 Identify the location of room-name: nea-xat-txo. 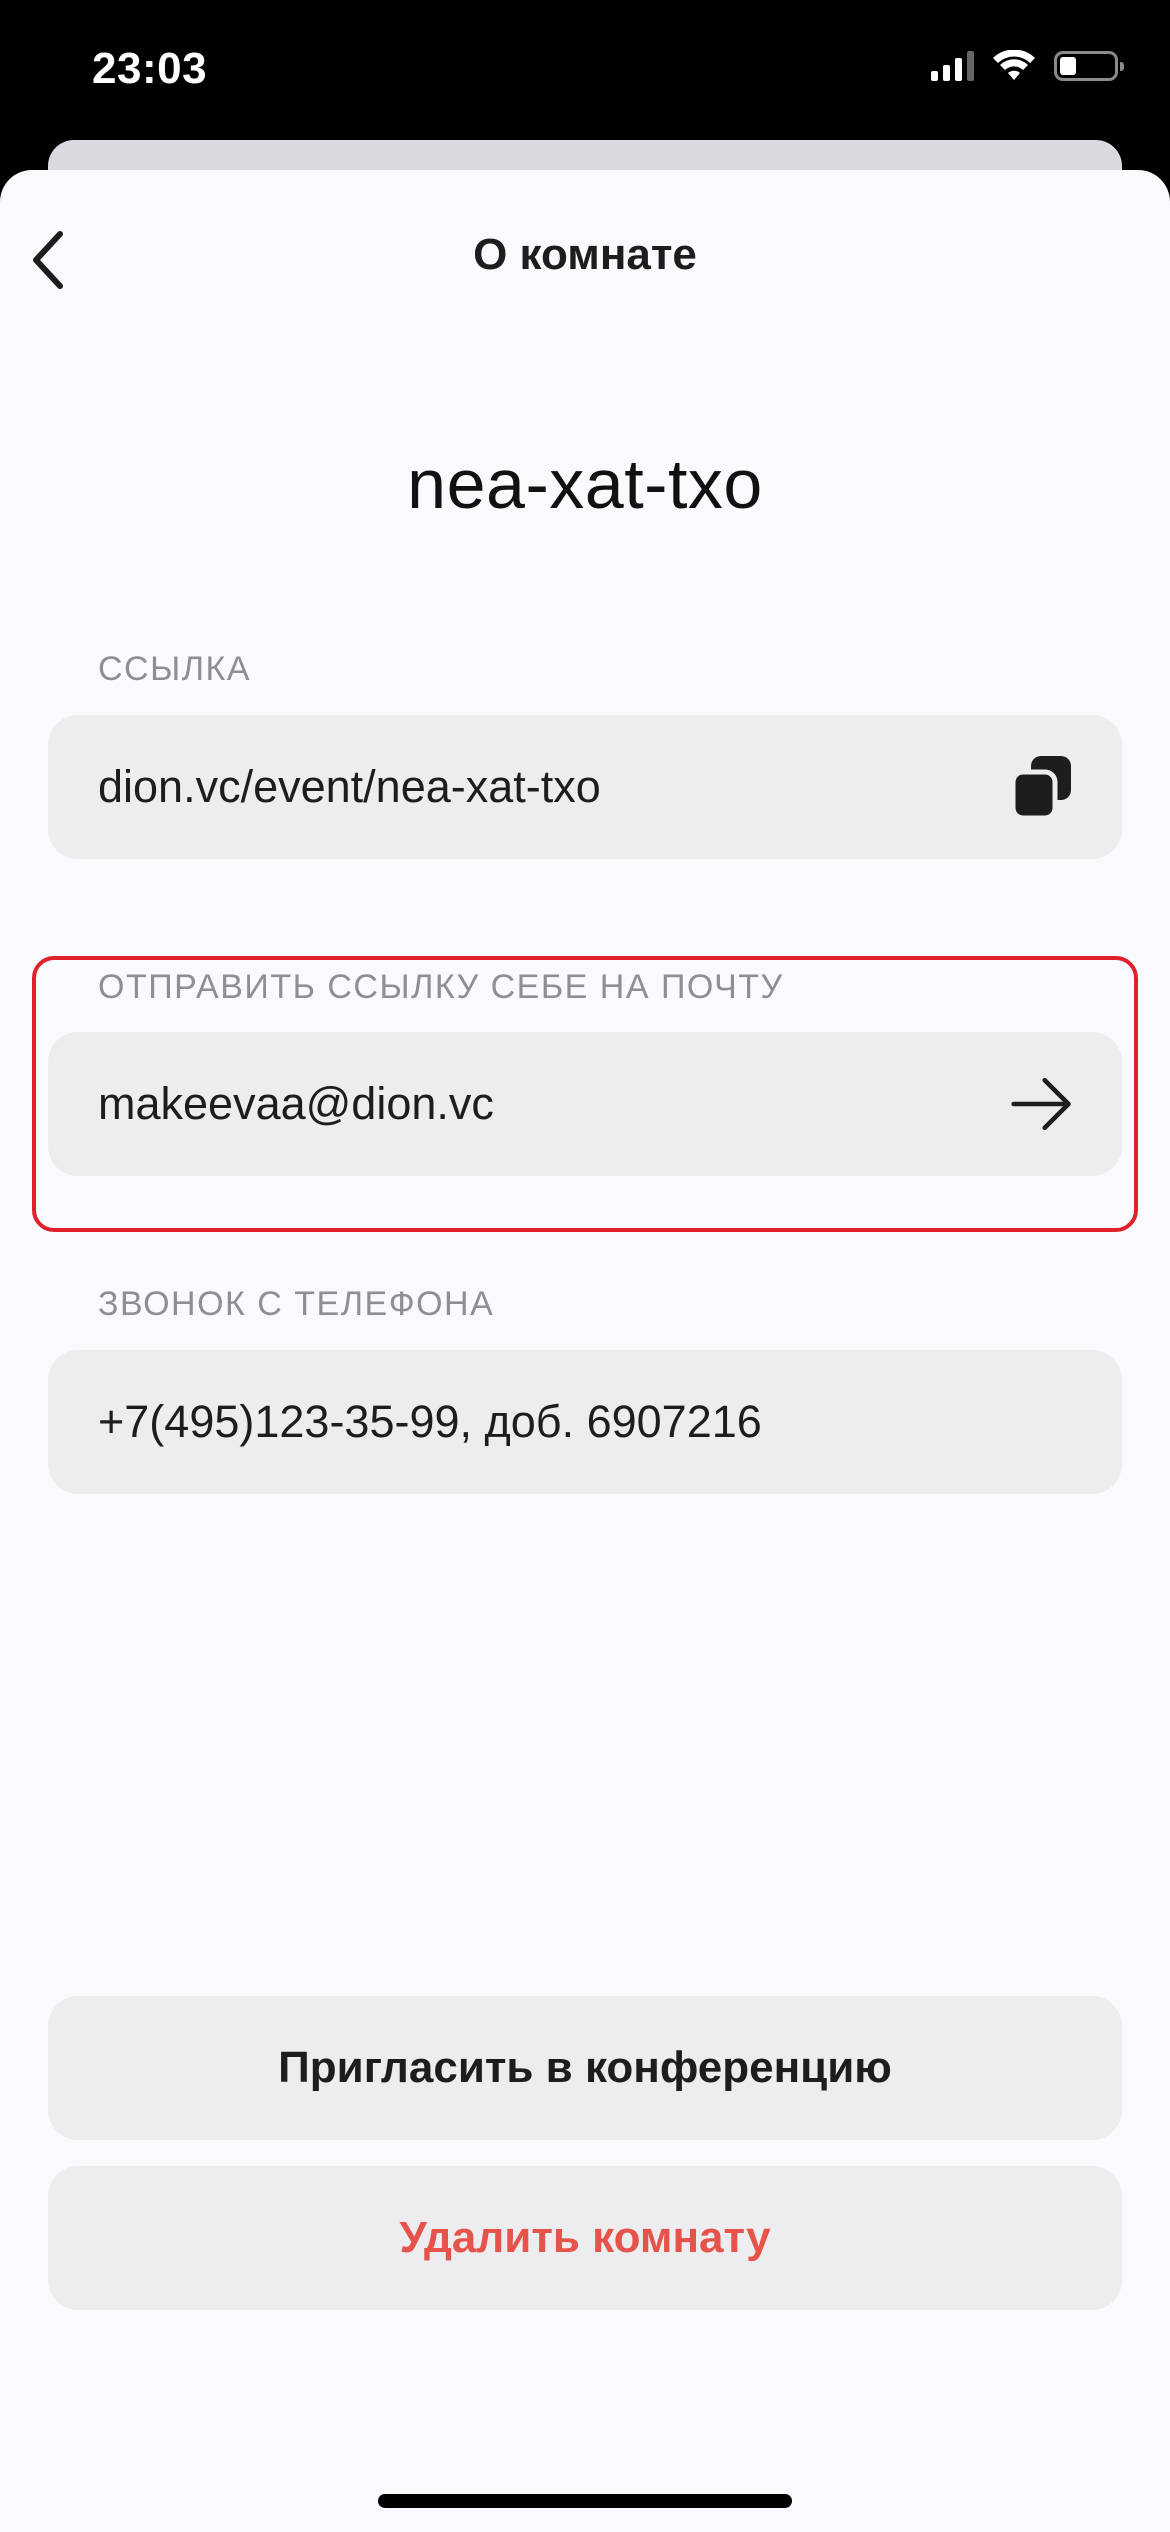
(585, 484).